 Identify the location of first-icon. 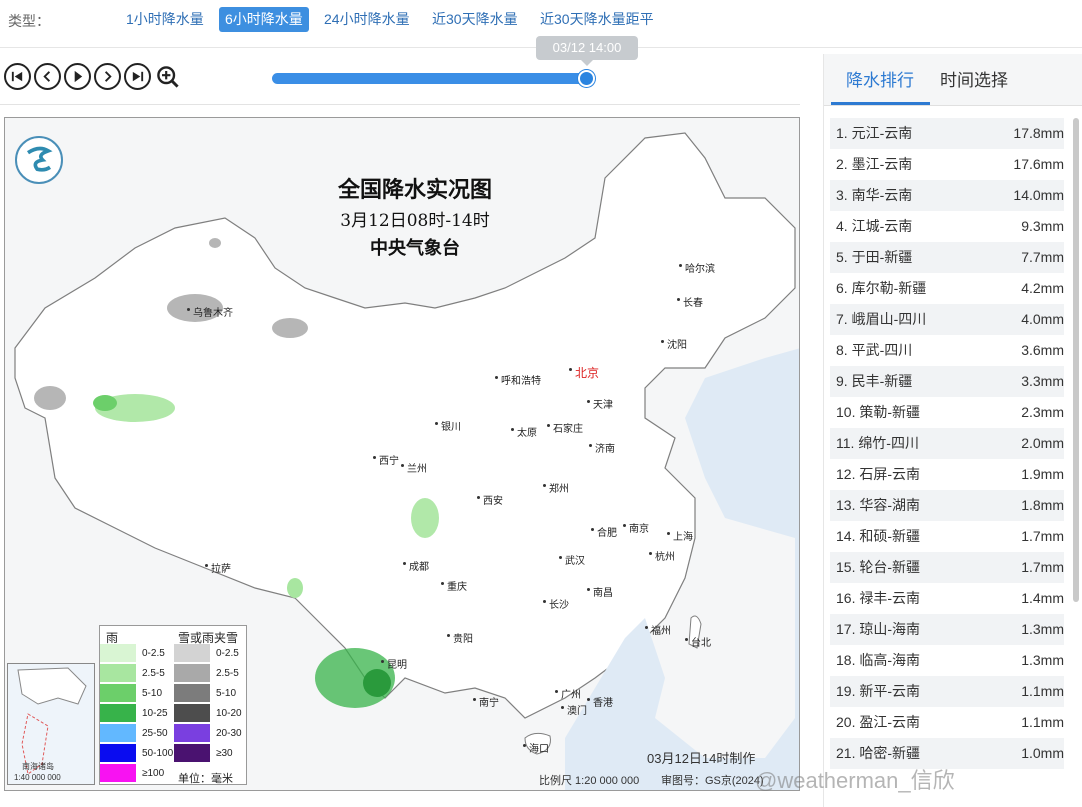
(17, 76).